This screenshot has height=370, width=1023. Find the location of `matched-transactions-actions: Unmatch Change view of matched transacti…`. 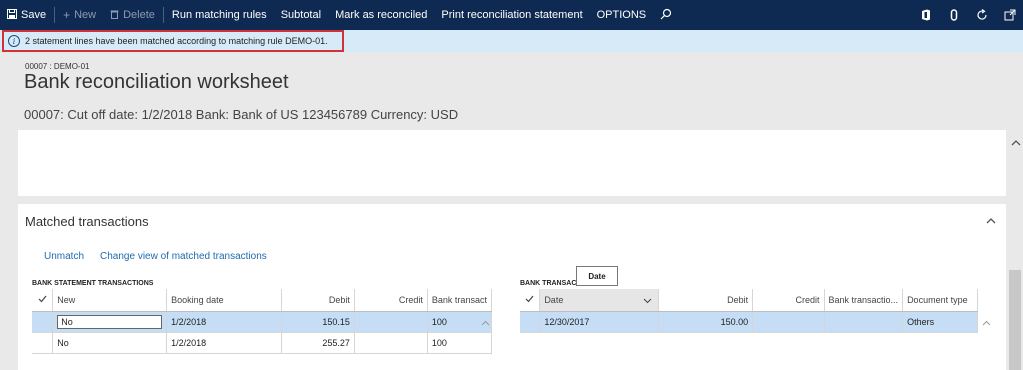

matched-transactions-actions: Unmatch Change view of matched transacti… is located at coordinates (155, 256).